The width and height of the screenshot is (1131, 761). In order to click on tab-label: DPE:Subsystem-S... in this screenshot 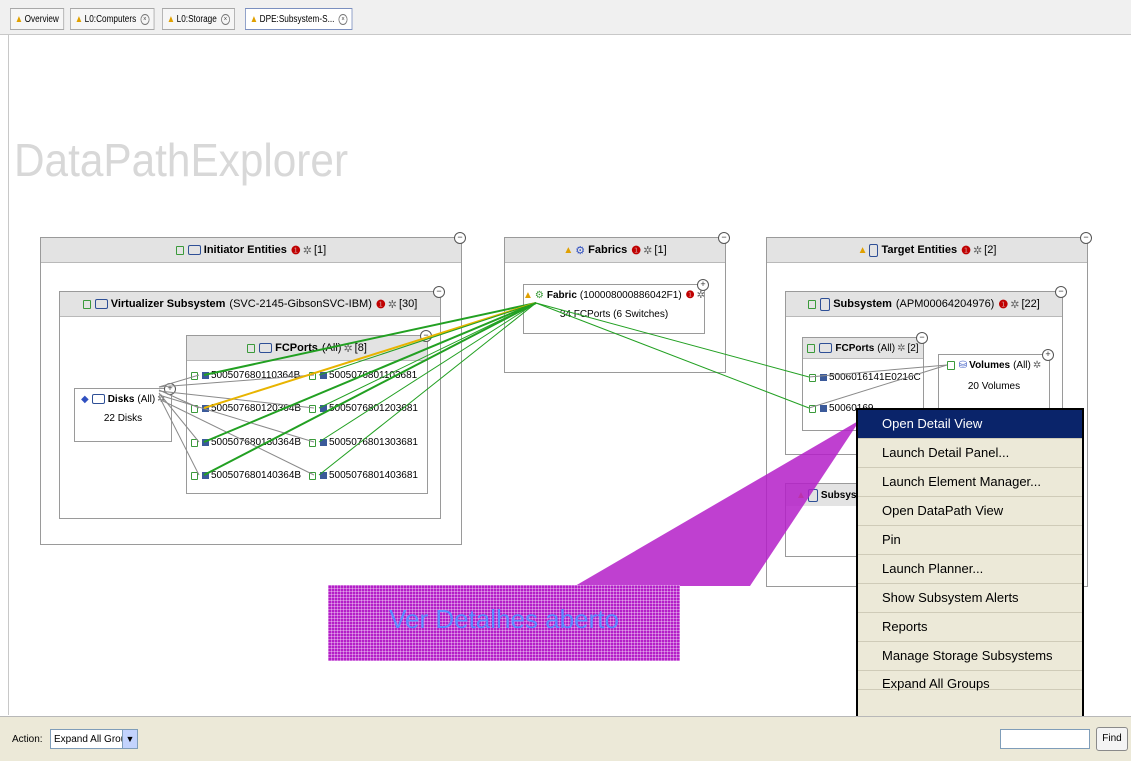, I will do `click(297, 19)`.